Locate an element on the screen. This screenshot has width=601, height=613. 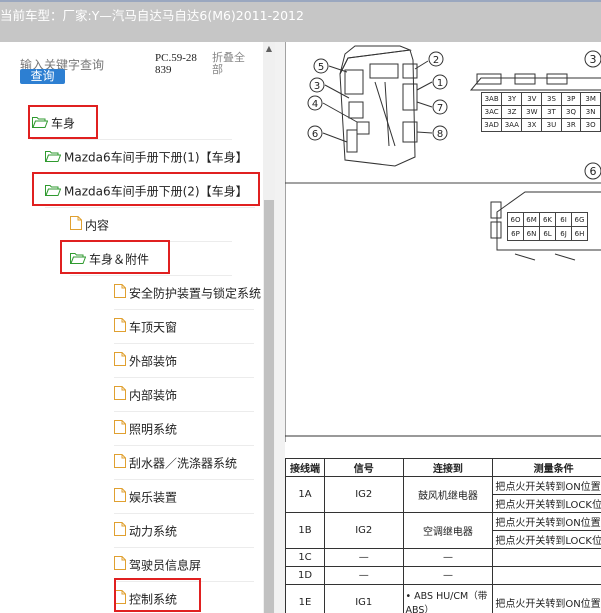
connector-6-label: 6 is located at coordinates (593, 171).